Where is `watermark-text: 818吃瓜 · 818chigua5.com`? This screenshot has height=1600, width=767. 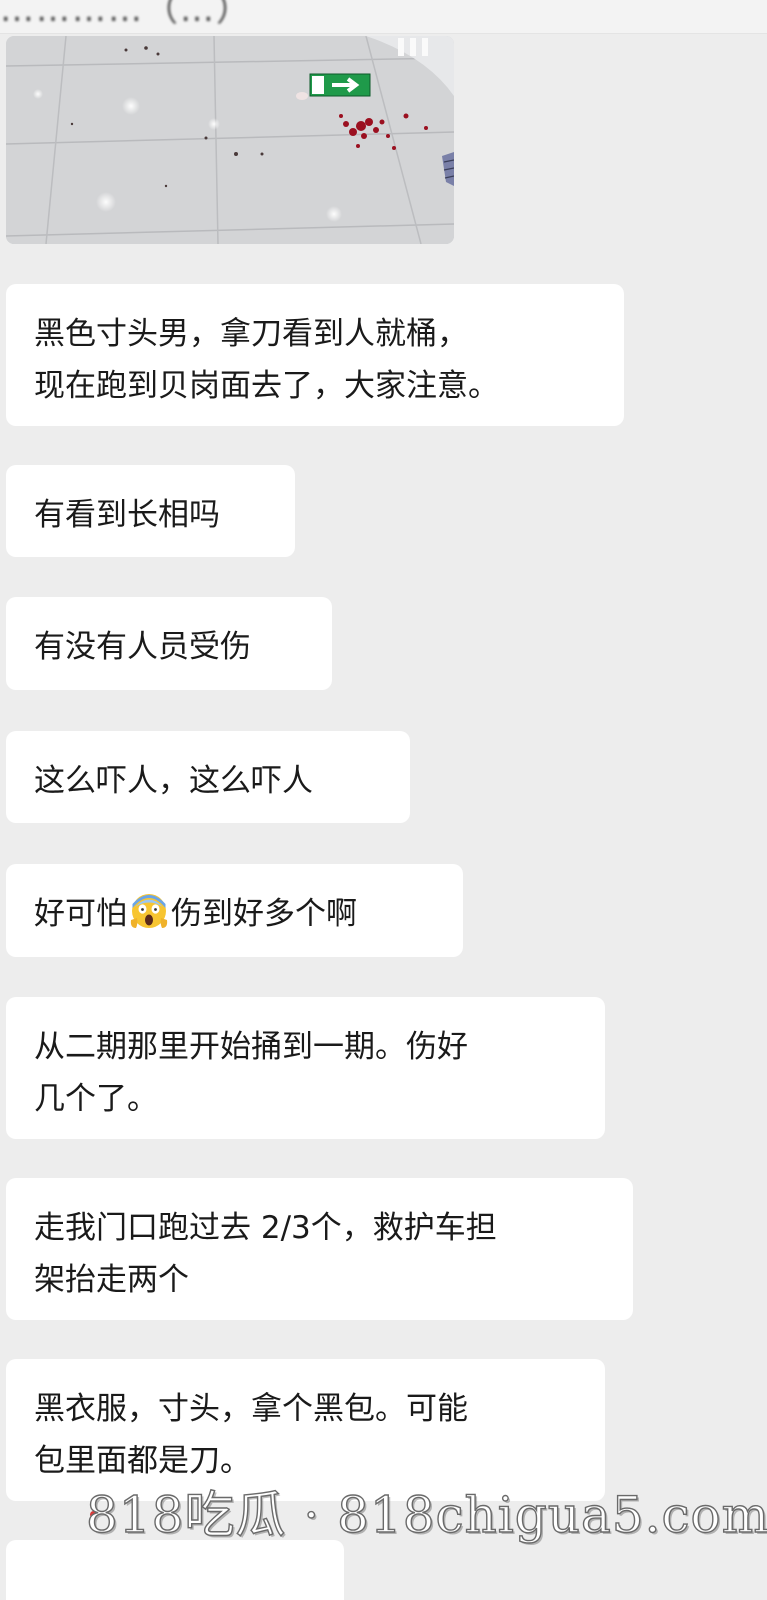 watermark-text: 818吃瓜 · 818chigua5.com is located at coordinates (426, 1514).